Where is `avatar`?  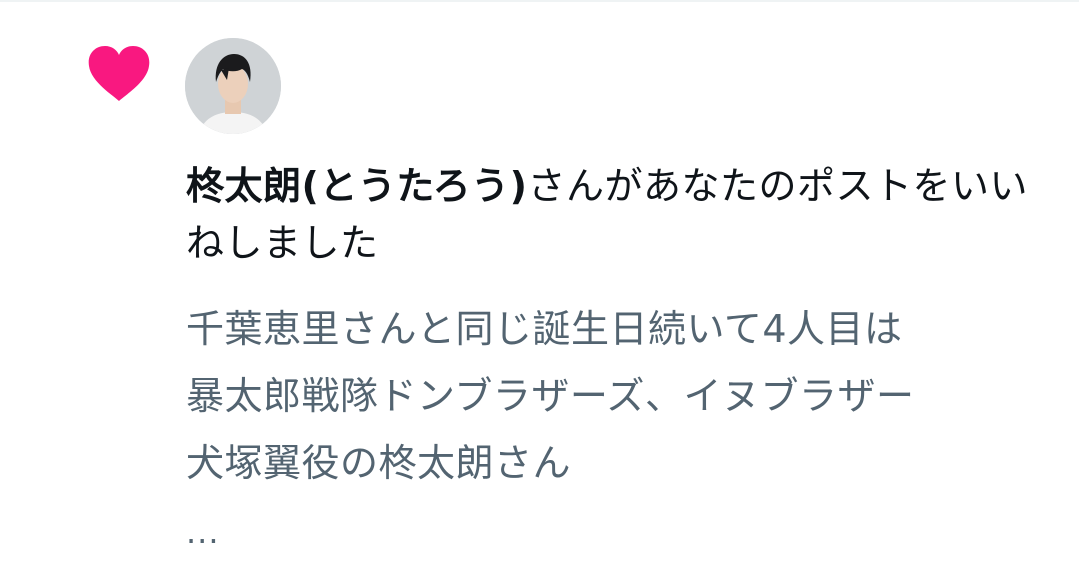 avatar is located at coordinates (233, 86).